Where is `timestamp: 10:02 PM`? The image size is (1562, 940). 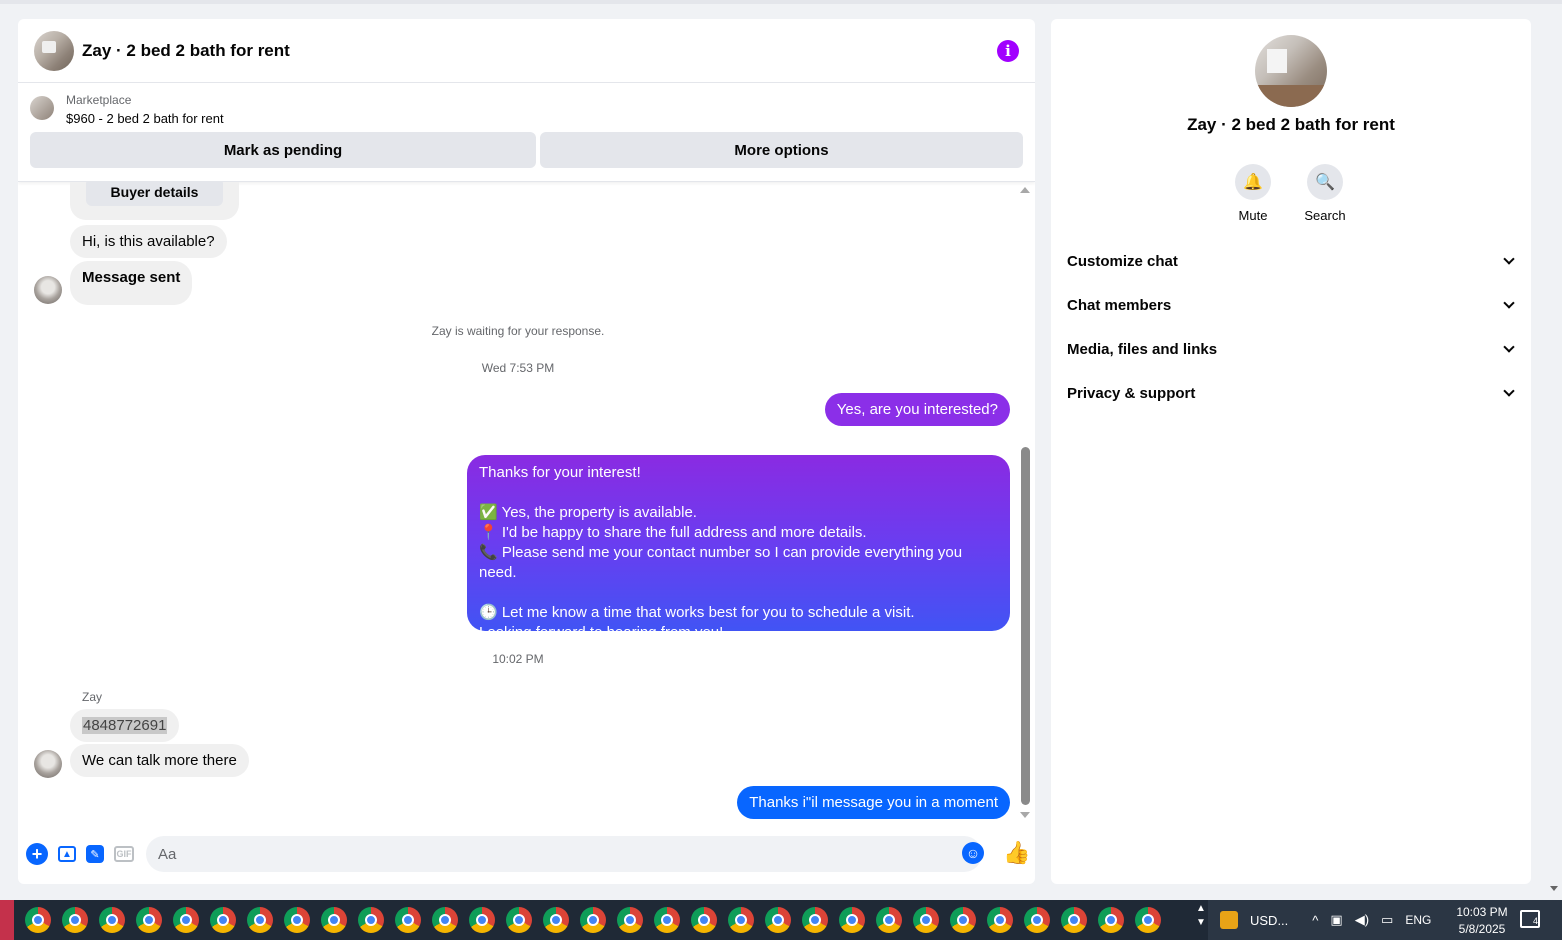 timestamp: 10:02 PM is located at coordinates (518, 659).